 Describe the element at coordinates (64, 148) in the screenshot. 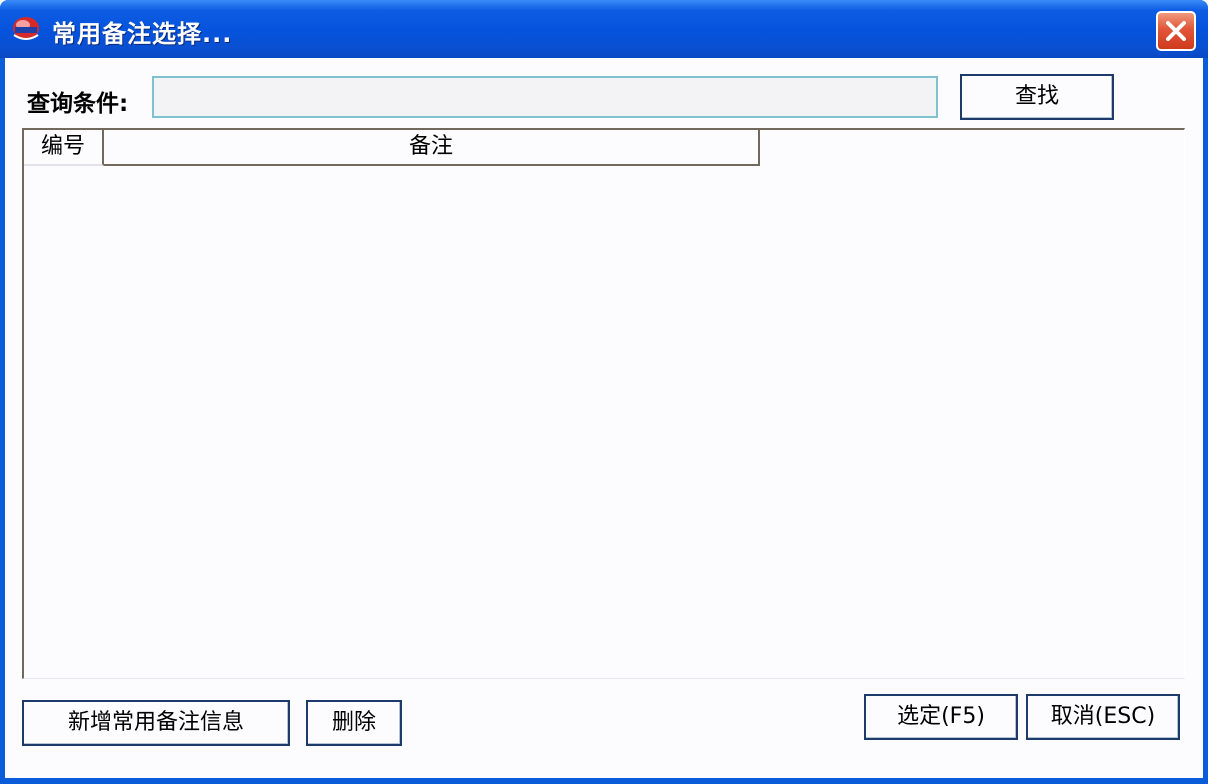

I see `column-header-id: 编号` at that location.